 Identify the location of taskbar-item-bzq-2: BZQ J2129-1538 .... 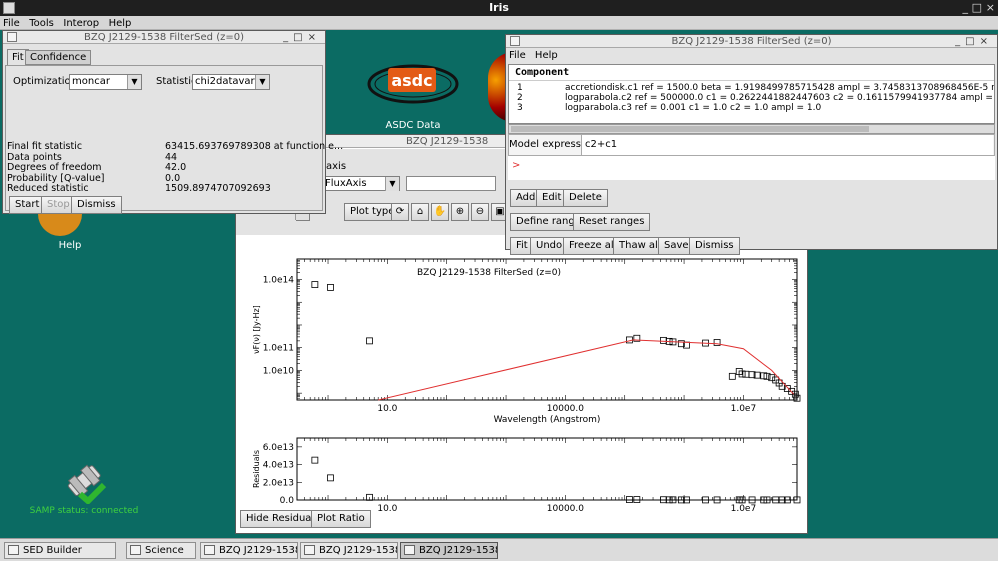
(349, 550).